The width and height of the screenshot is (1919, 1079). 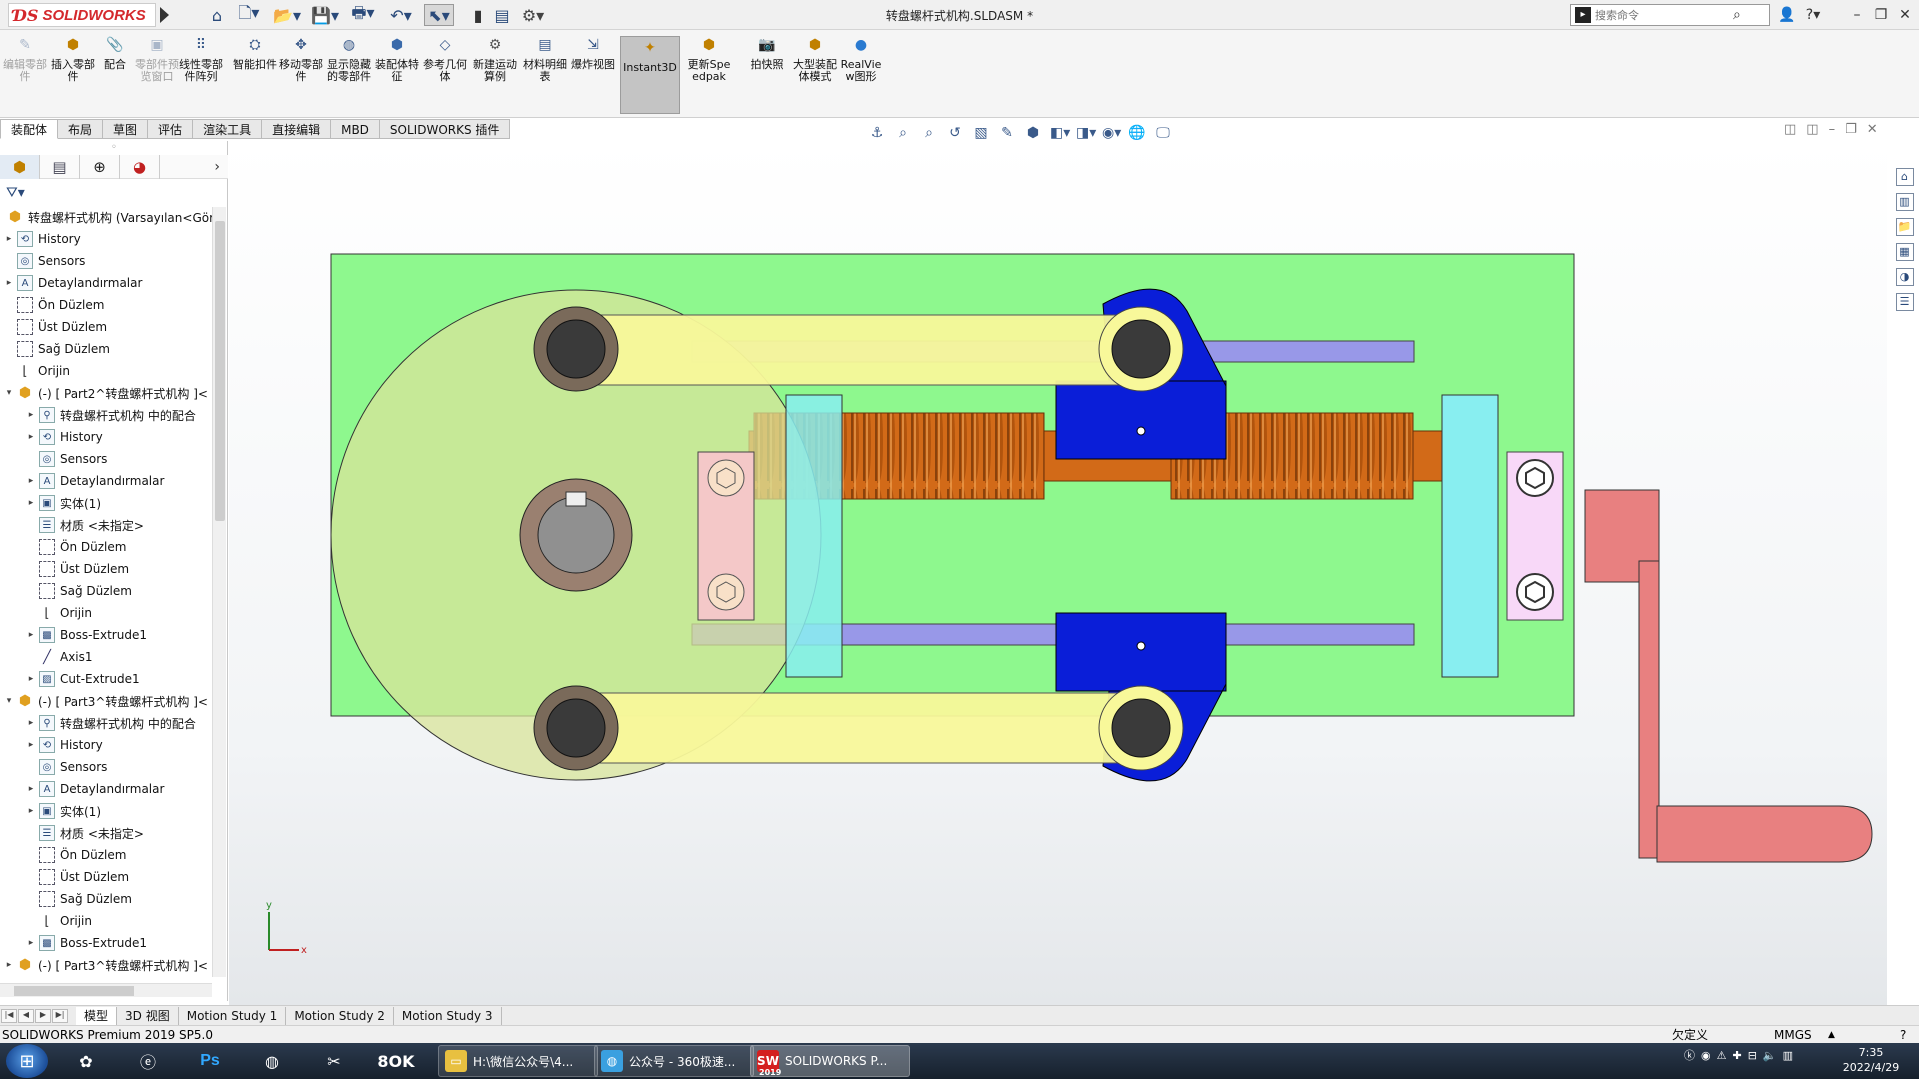 I want to click on select-pointer-icon: ⬉▾, so click(x=439, y=15).